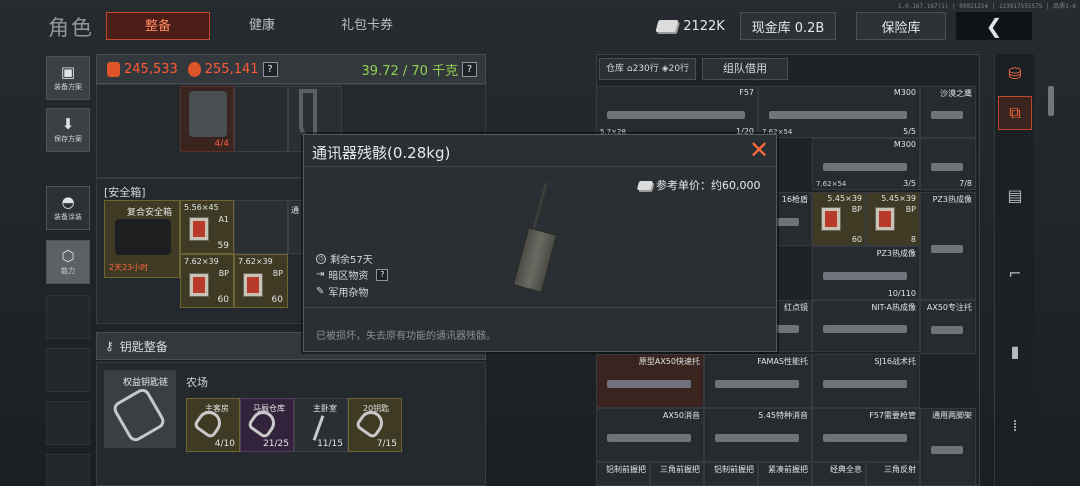 The height and width of the screenshot is (486, 1080). What do you see at coordinates (1051, 101) in the screenshot?
I see `scrollbar` at bounding box center [1051, 101].